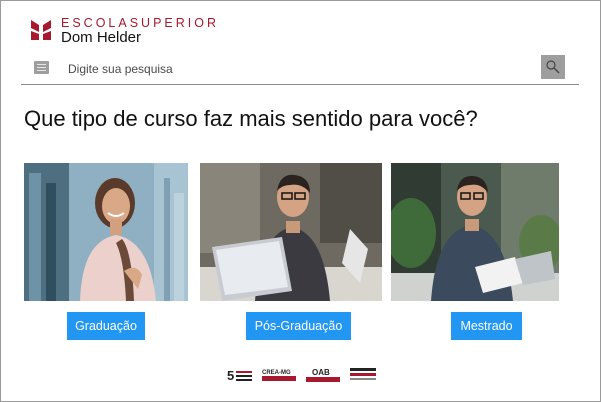 Image resolution: width=601 pixels, height=402 pixels. I want to click on pos-graduacao-image, so click(291, 232).